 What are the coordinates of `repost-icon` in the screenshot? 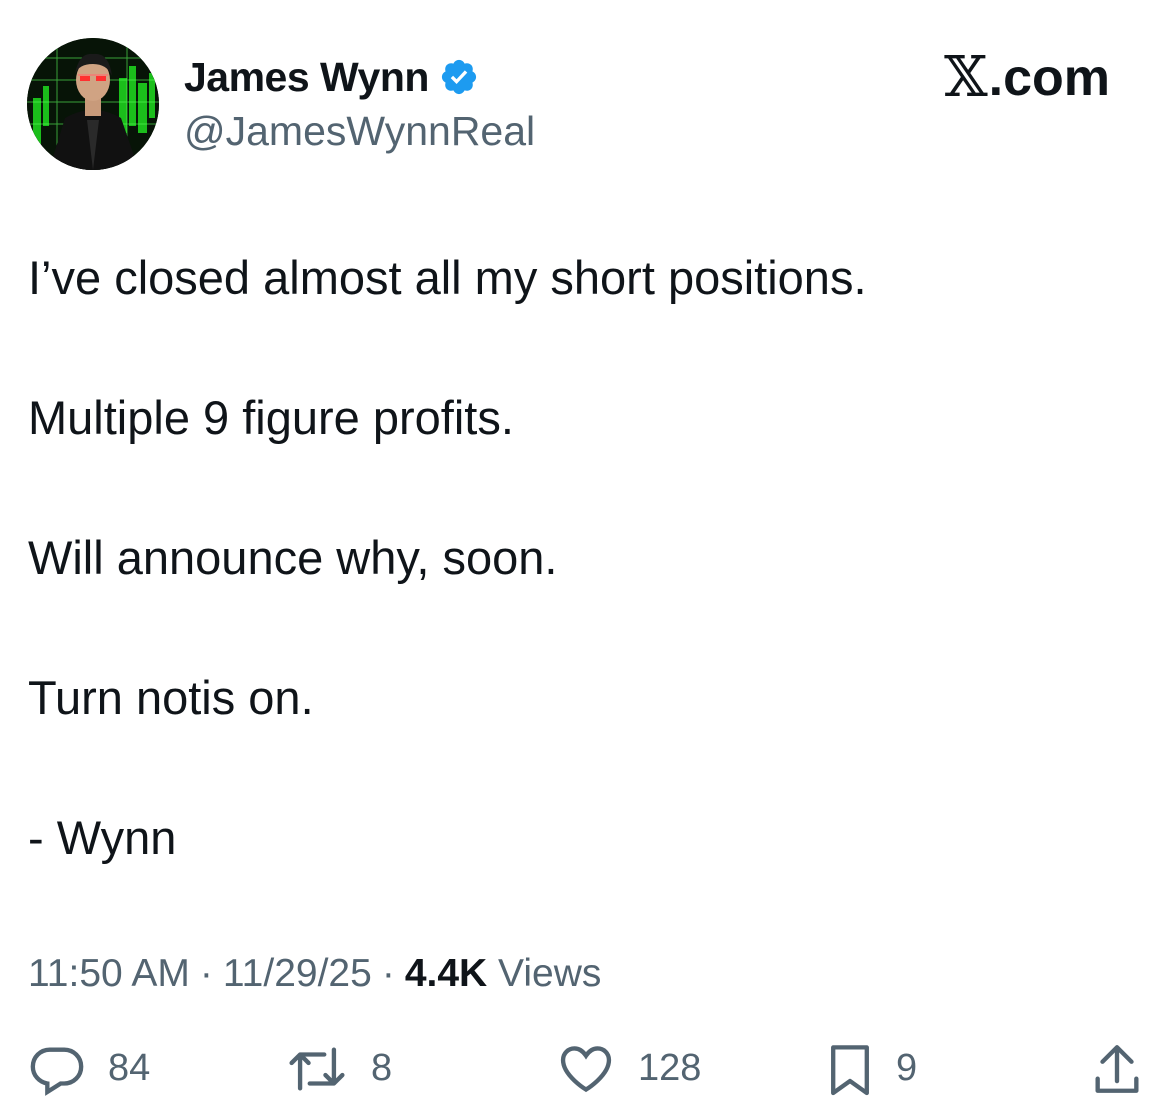 It's located at (317, 1069).